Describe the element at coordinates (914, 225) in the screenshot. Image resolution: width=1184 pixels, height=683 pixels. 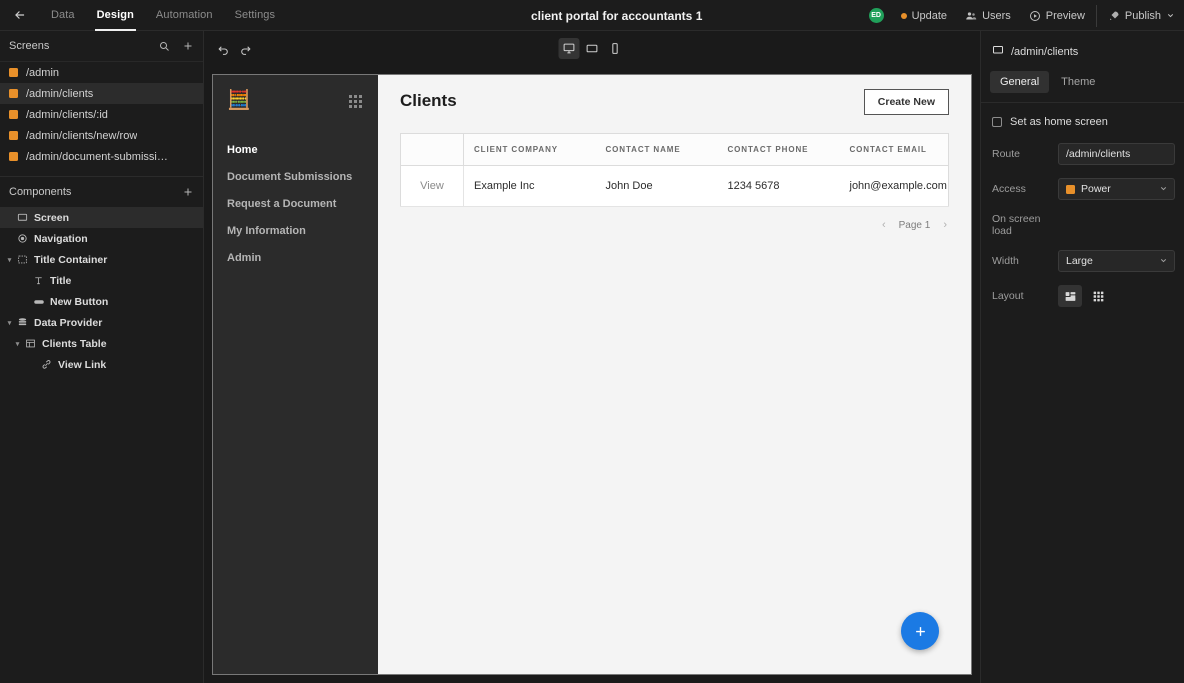
I see `page-indicator: Page 1` at that location.